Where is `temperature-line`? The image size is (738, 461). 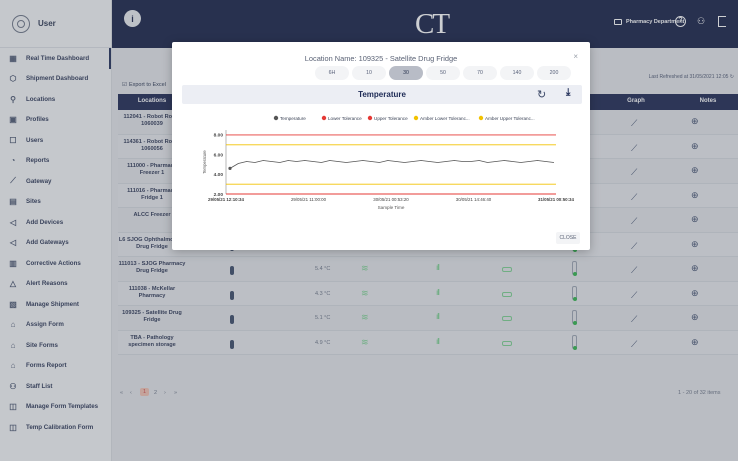
temperature-line is located at coordinates (392, 164).